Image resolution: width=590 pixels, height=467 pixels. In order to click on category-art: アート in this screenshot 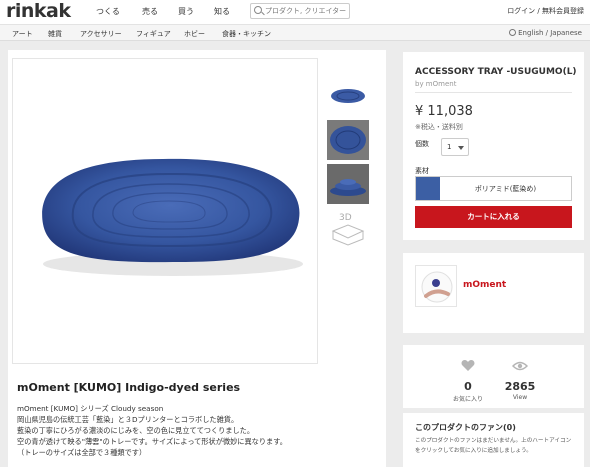, I will do `click(22, 34)`.